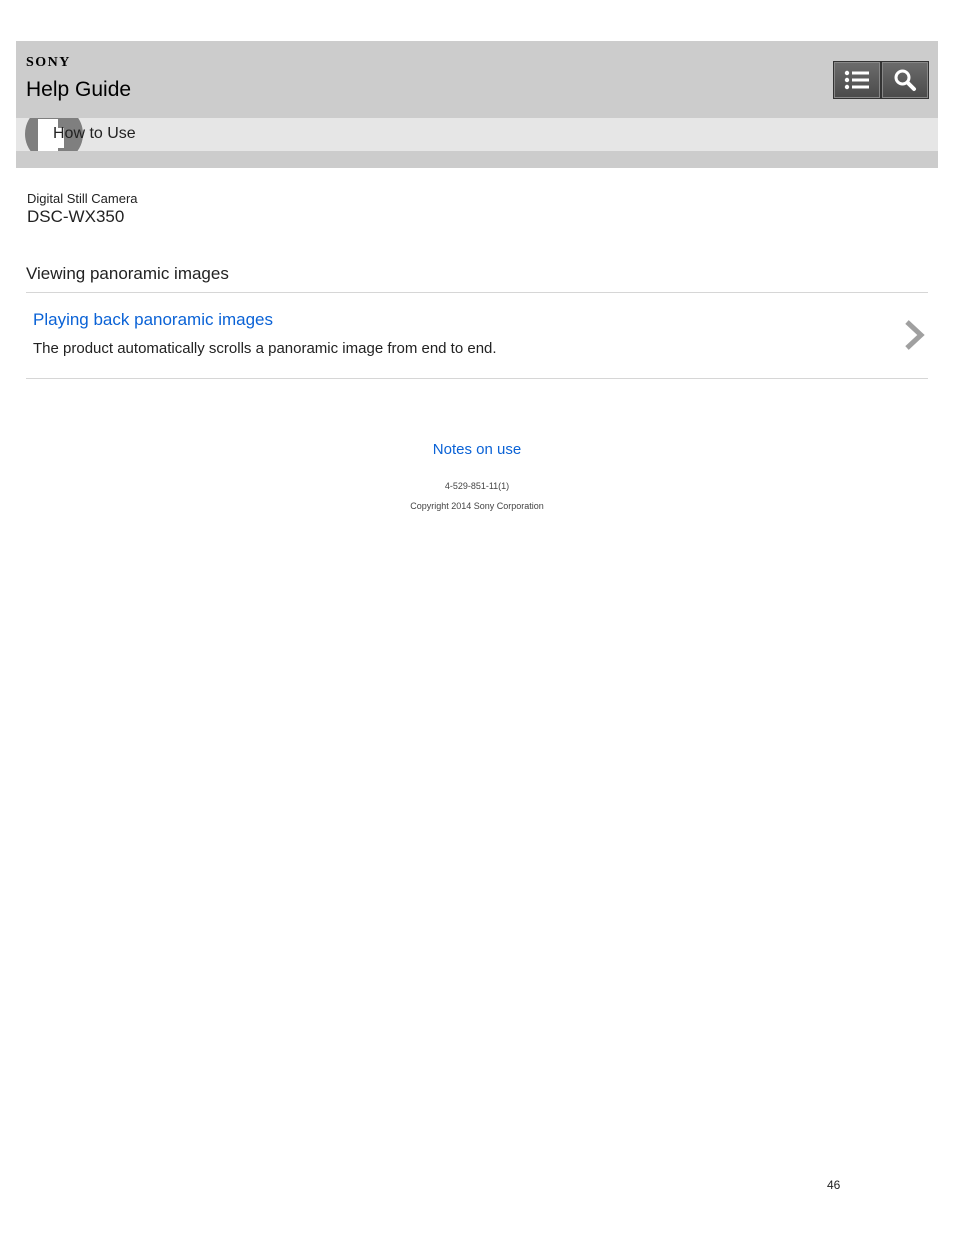  Describe the element at coordinates (76, 216) in the screenshot. I see `product-model: DSC-WX350` at that location.